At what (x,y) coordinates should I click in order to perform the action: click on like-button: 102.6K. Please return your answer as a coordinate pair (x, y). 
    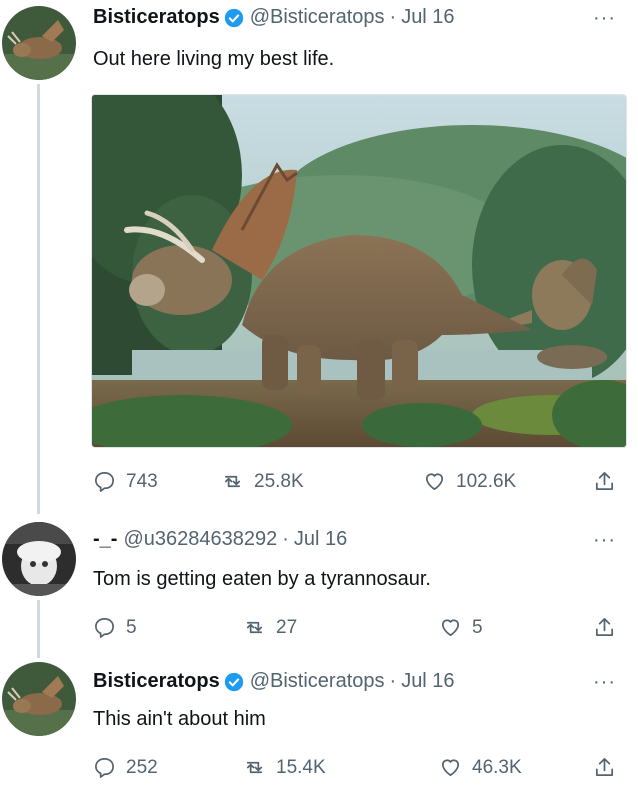
    Looking at the image, I should click on (469, 481).